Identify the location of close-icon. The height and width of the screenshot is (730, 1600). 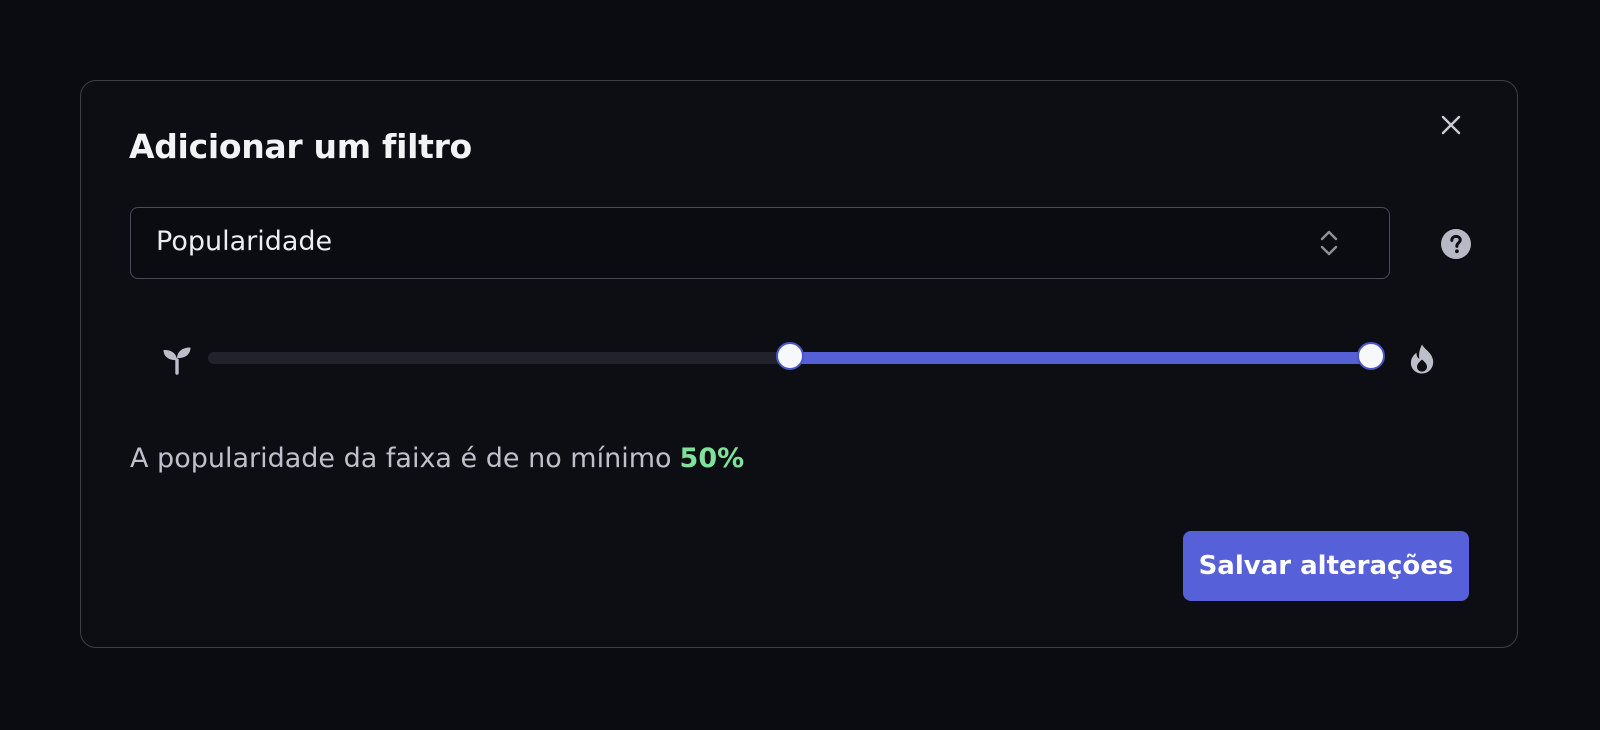
(1451, 125).